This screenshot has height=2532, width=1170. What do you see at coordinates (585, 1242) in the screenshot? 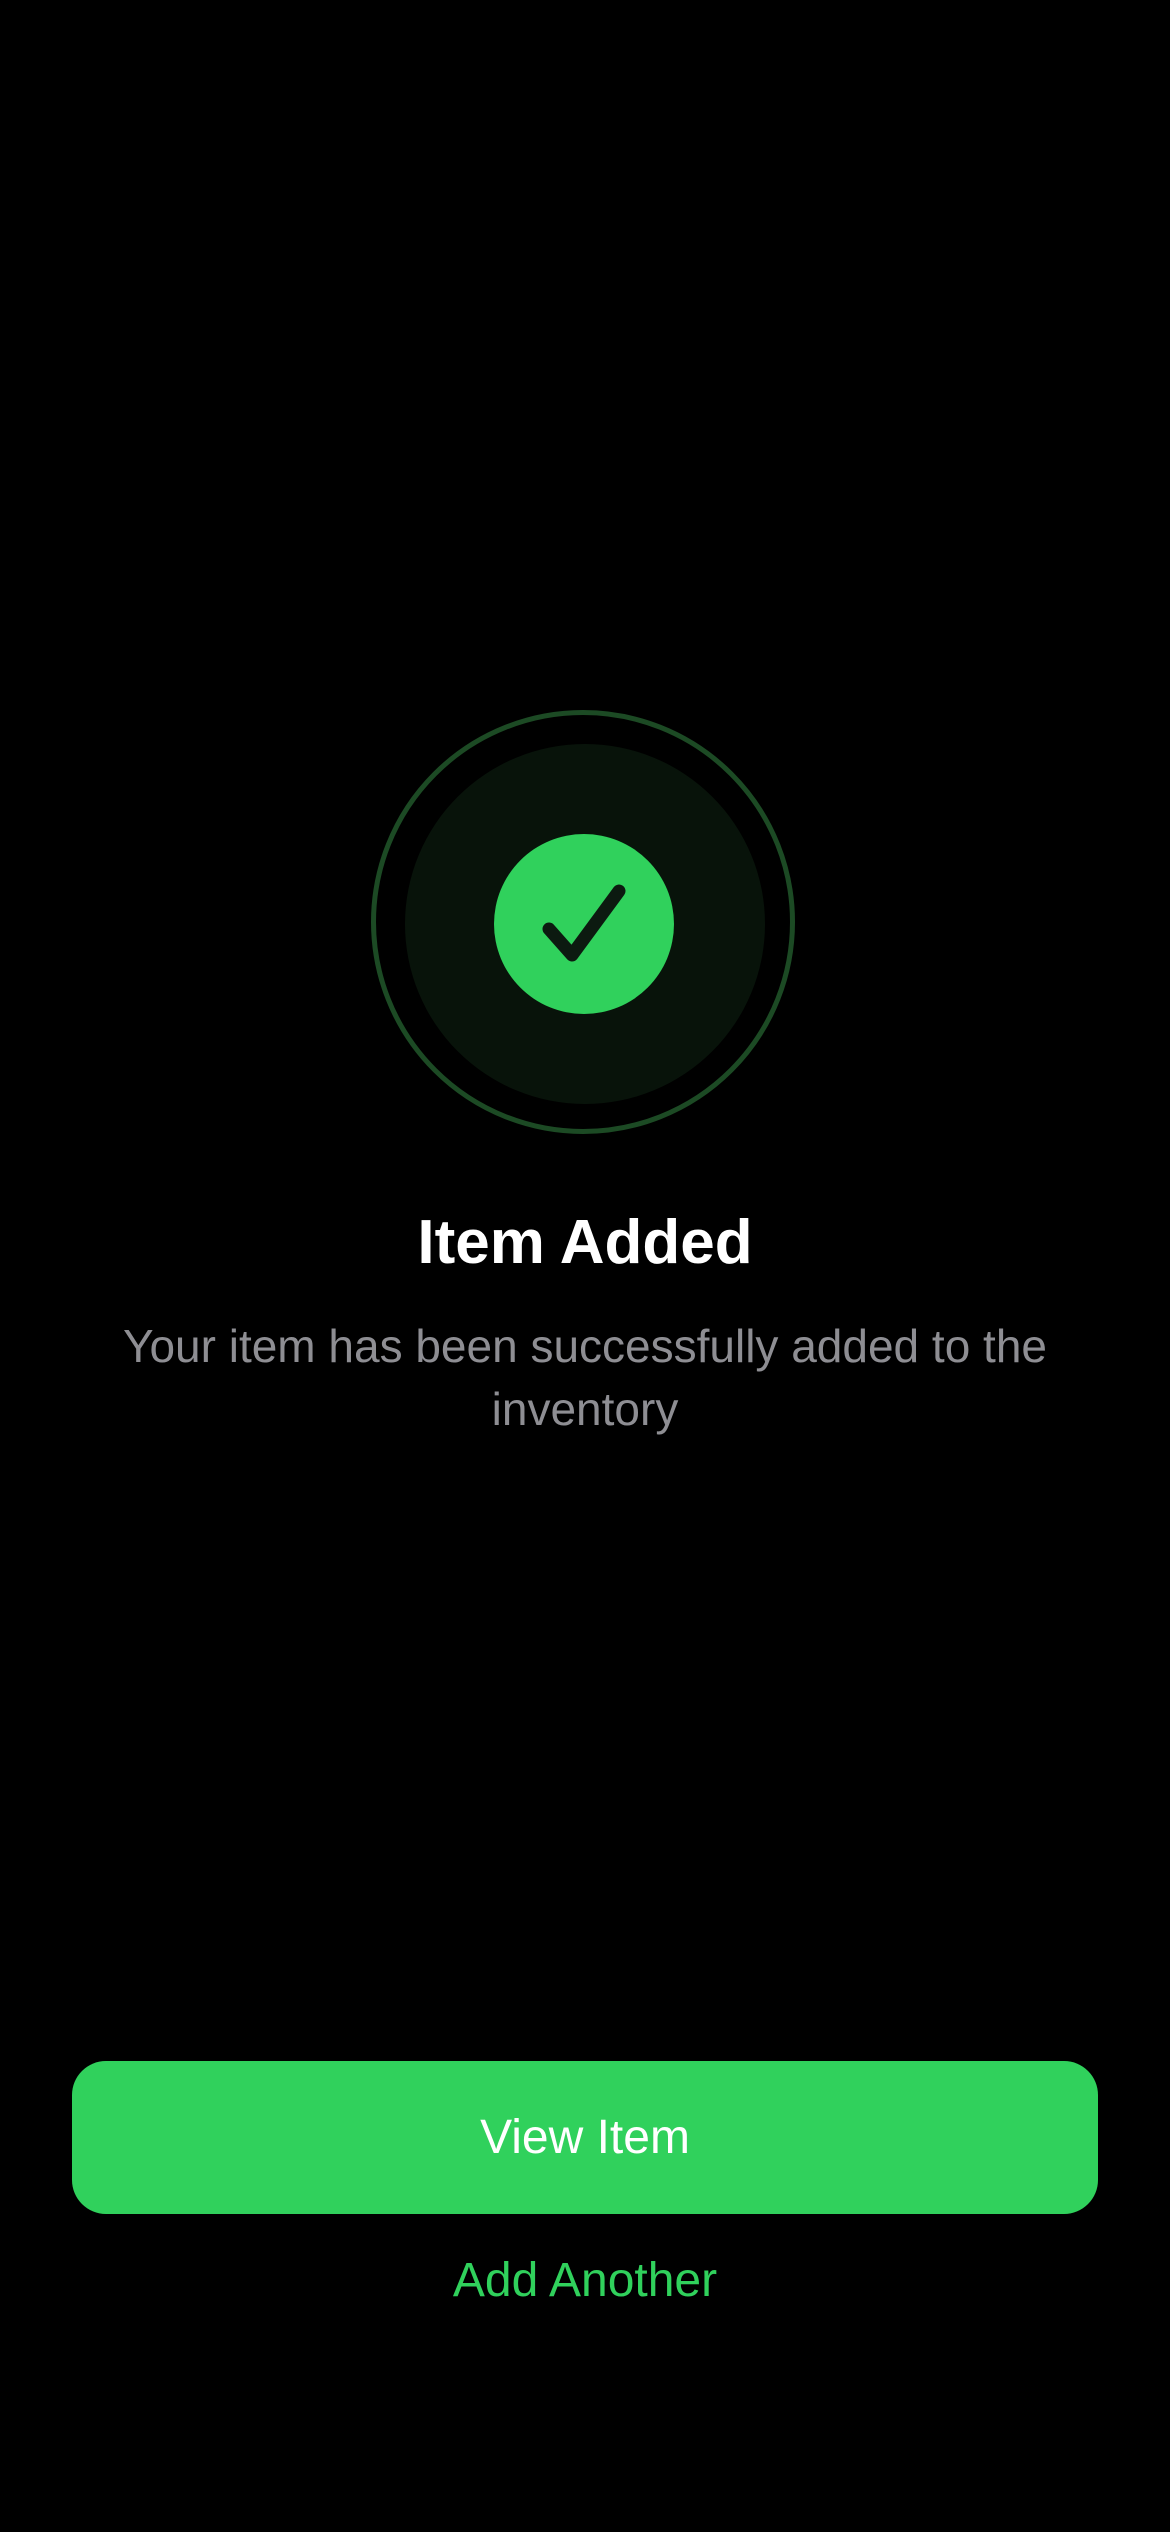
I see `success-title: Item Added` at bounding box center [585, 1242].